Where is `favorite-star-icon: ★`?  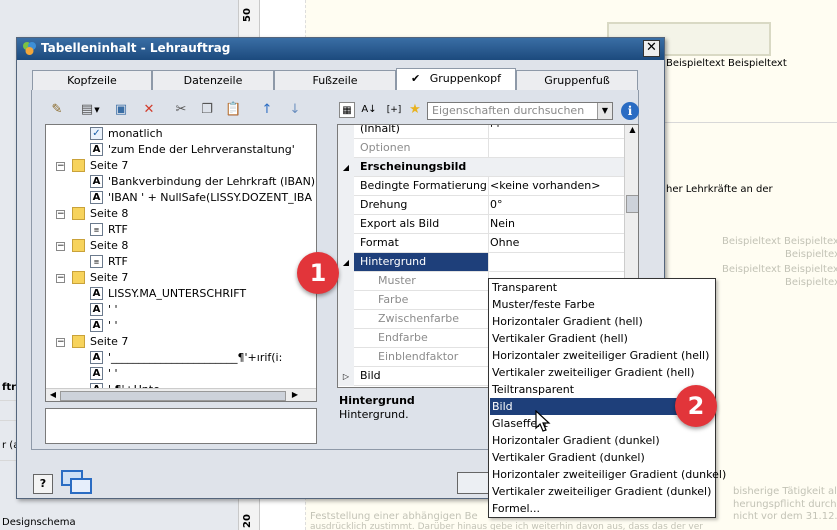
favorite-star-icon: ★ is located at coordinates (415, 110).